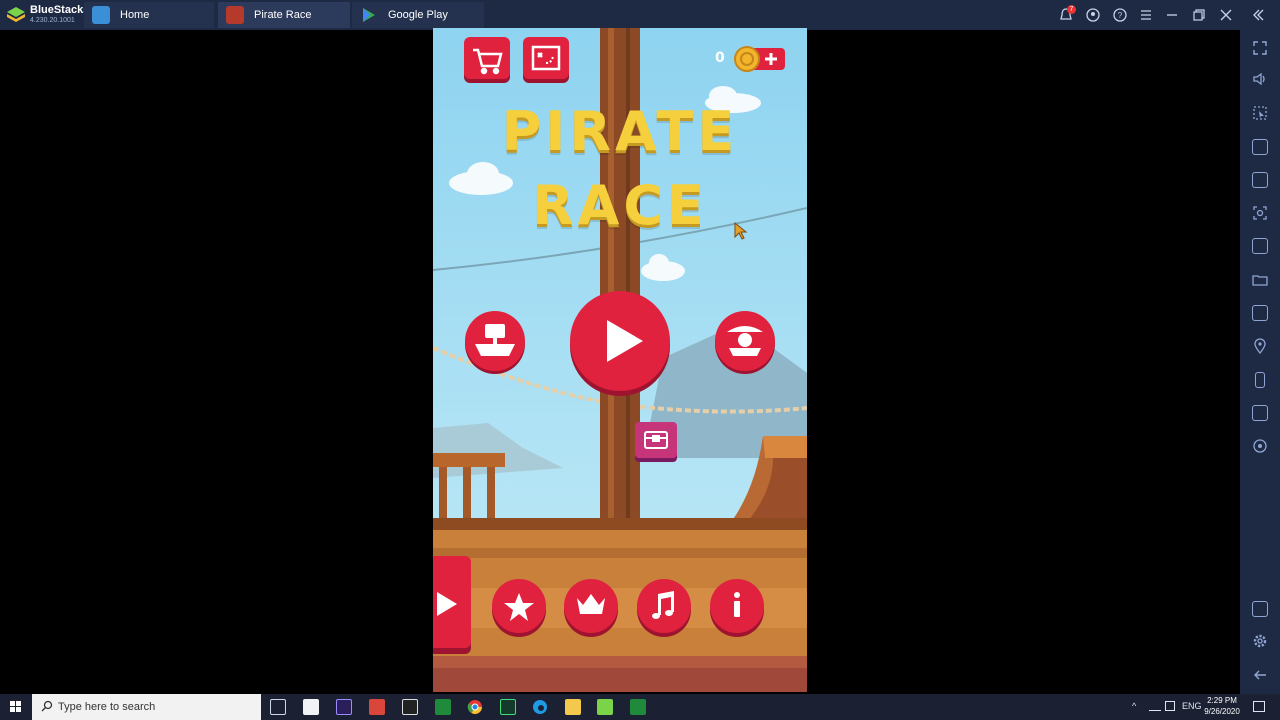 Image resolution: width=1280 pixels, height=720 pixels. I want to click on action-center-icon, so click(1259, 706).